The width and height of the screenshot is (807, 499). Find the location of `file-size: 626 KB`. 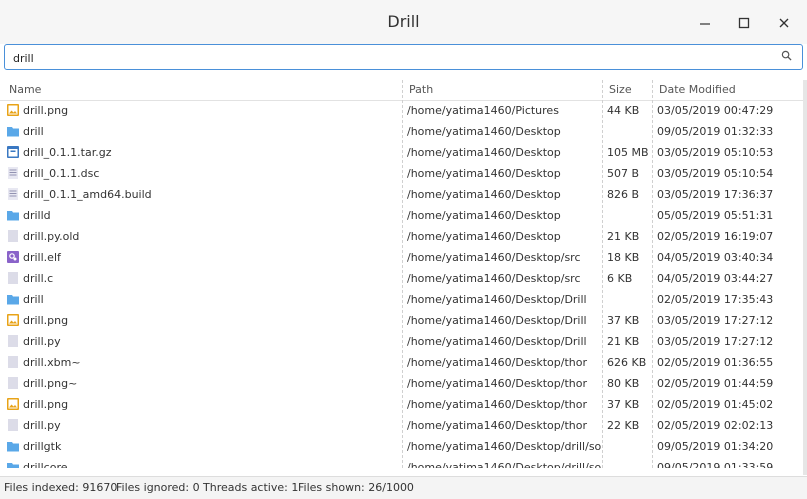

file-size: 626 KB is located at coordinates (627, 362).